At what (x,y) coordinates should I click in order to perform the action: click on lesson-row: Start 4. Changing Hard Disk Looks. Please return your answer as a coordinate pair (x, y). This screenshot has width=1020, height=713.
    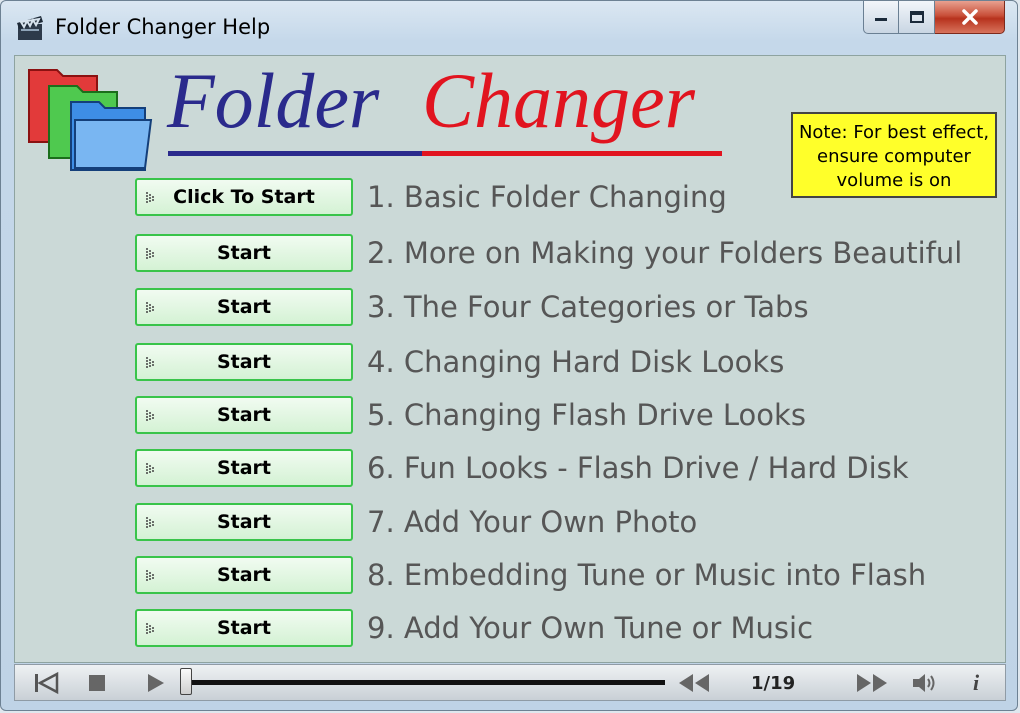
    Looking at the image, I should click on (565, 363).